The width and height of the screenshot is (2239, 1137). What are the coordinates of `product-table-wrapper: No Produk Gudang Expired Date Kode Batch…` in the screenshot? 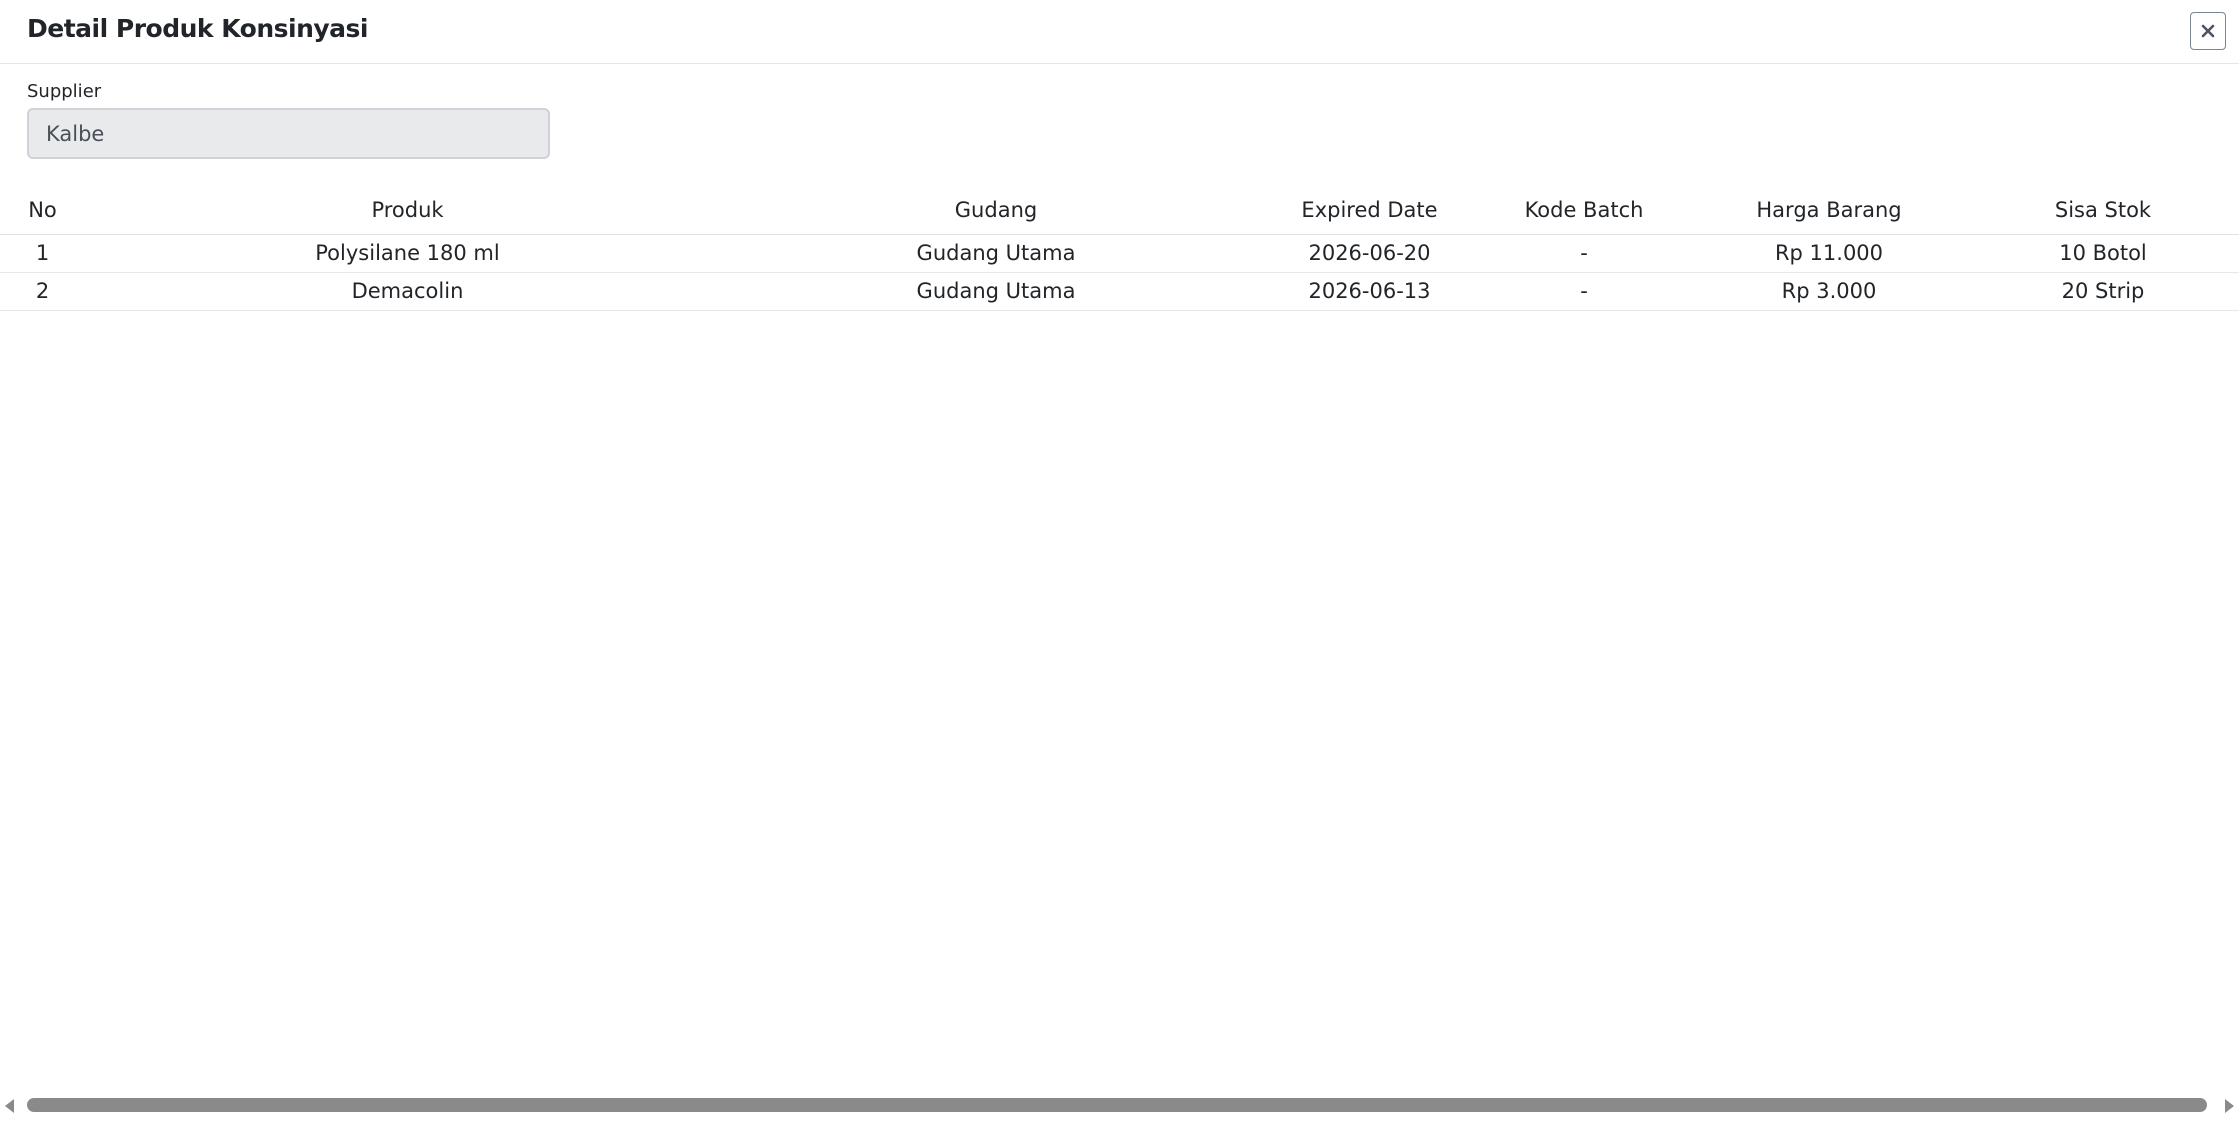 It's located at (1119, 248).